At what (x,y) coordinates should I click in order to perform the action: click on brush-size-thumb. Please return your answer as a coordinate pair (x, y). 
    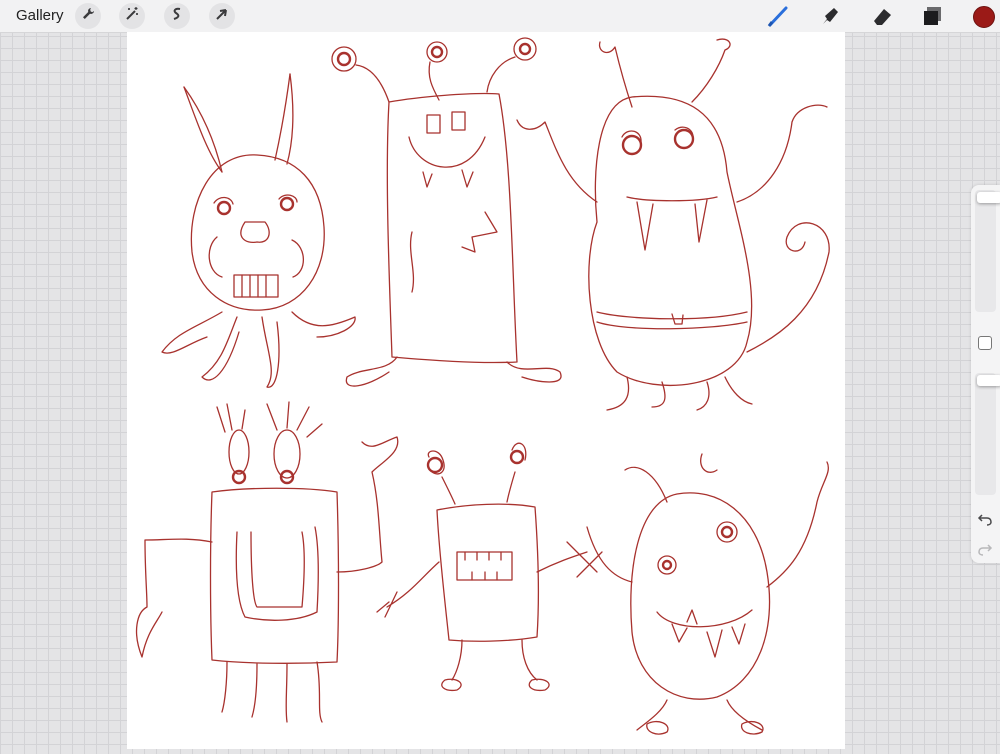
    Looking at the image, I should click on (988, 197).